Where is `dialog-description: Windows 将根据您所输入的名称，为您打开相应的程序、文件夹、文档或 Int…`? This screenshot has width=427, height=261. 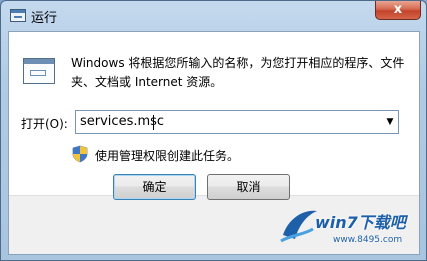 dialog-description: Windows 将根据您所输入的名称，为您打开相应的程序、文件夹、文档或 Int… is located at coordinates (238, 72).